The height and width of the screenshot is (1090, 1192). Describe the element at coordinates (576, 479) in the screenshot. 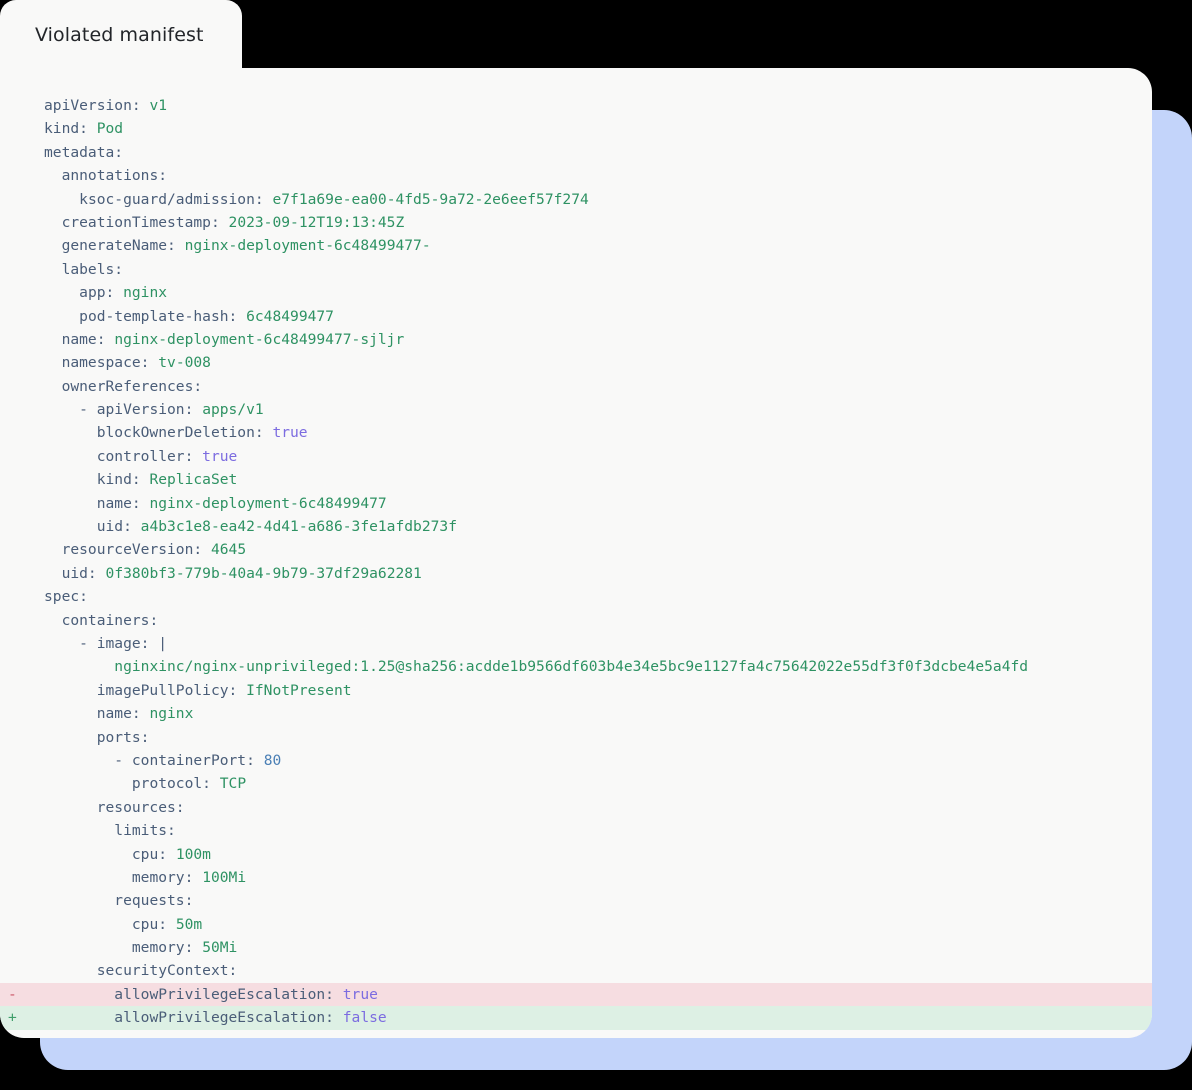

I see `code-line: kind: ReplicaSet` at that location.